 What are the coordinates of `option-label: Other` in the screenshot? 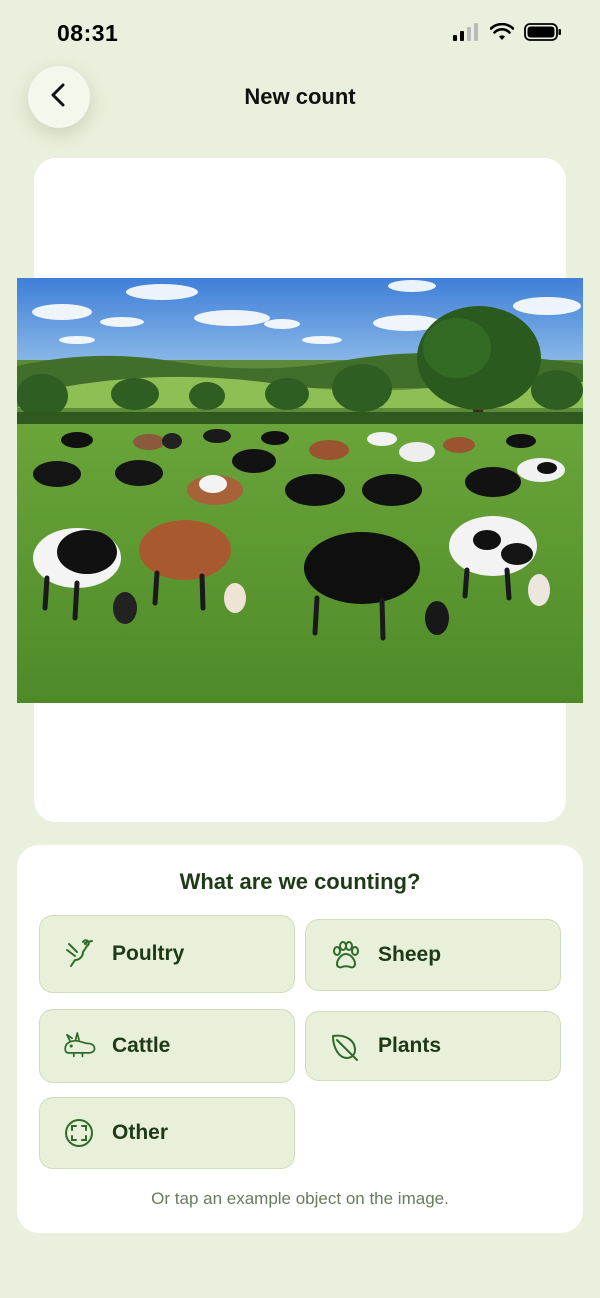 It's located at (140, 1132).